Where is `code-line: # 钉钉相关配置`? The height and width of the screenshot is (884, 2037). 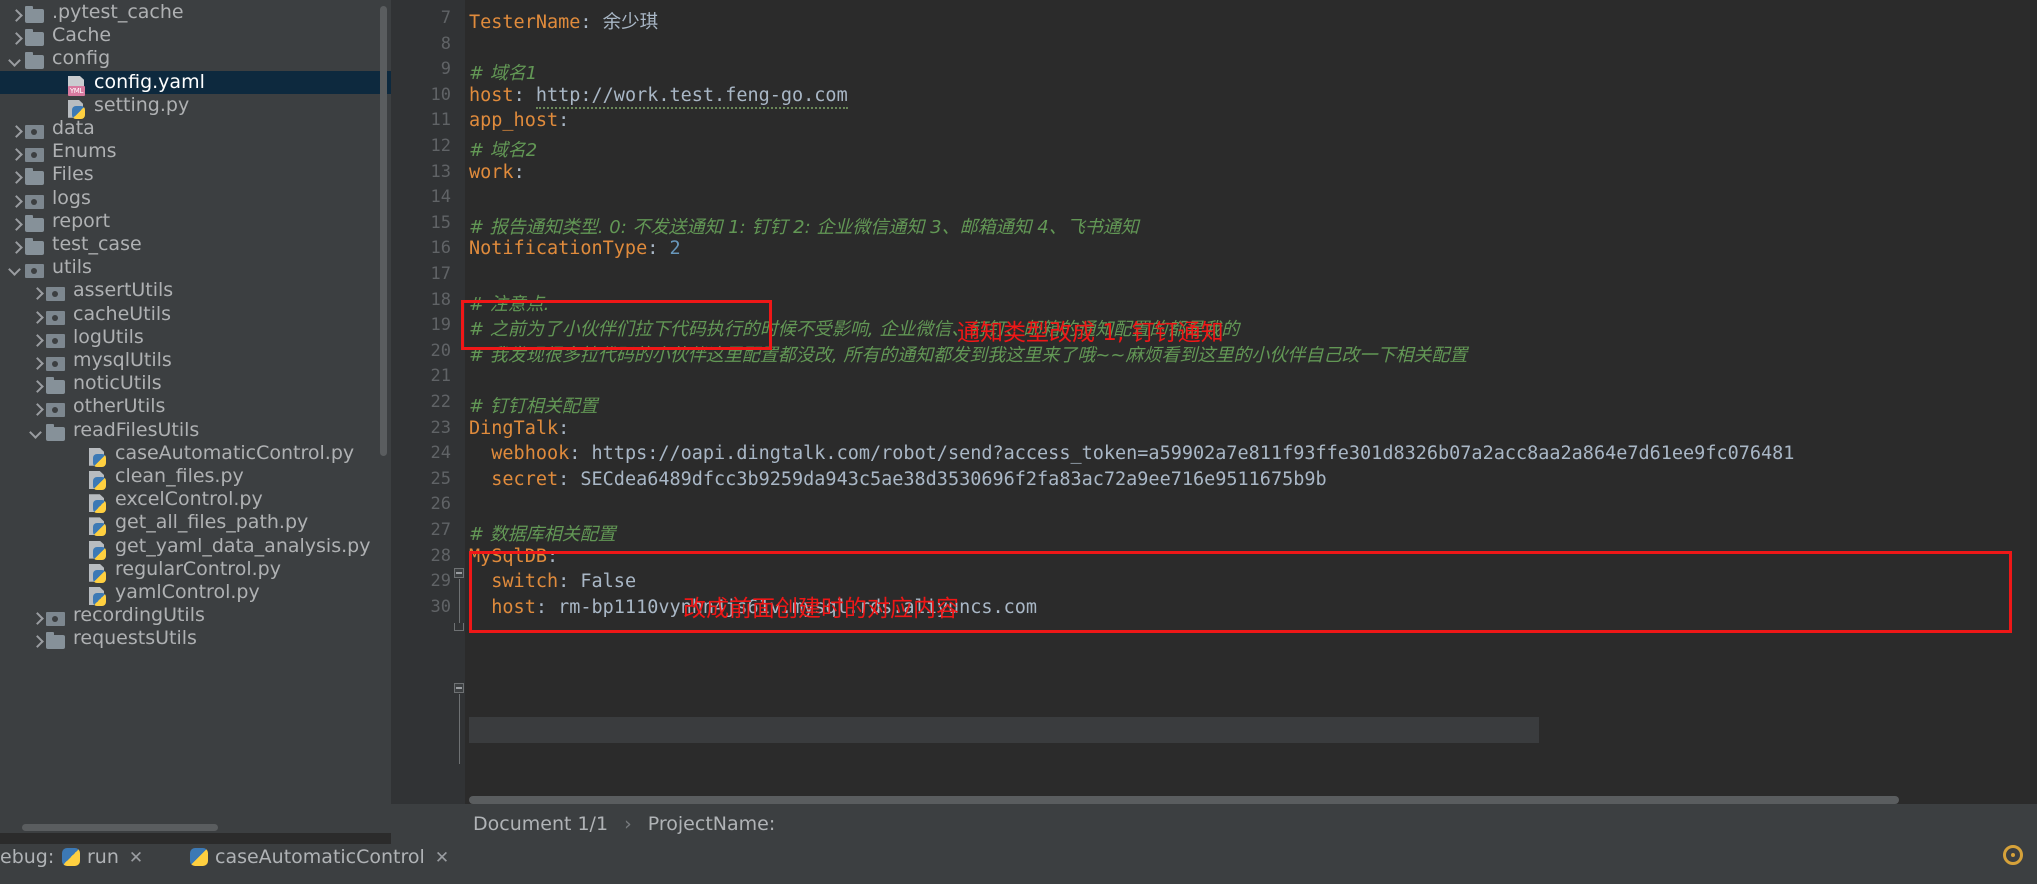
code-line: # 钉钉相关配置 is located at coordinates (533, 405).